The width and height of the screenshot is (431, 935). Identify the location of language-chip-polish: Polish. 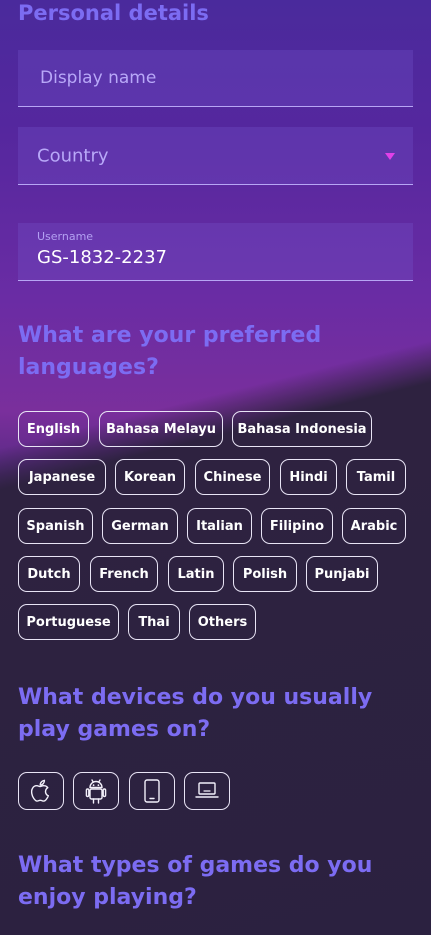
(265, 574).